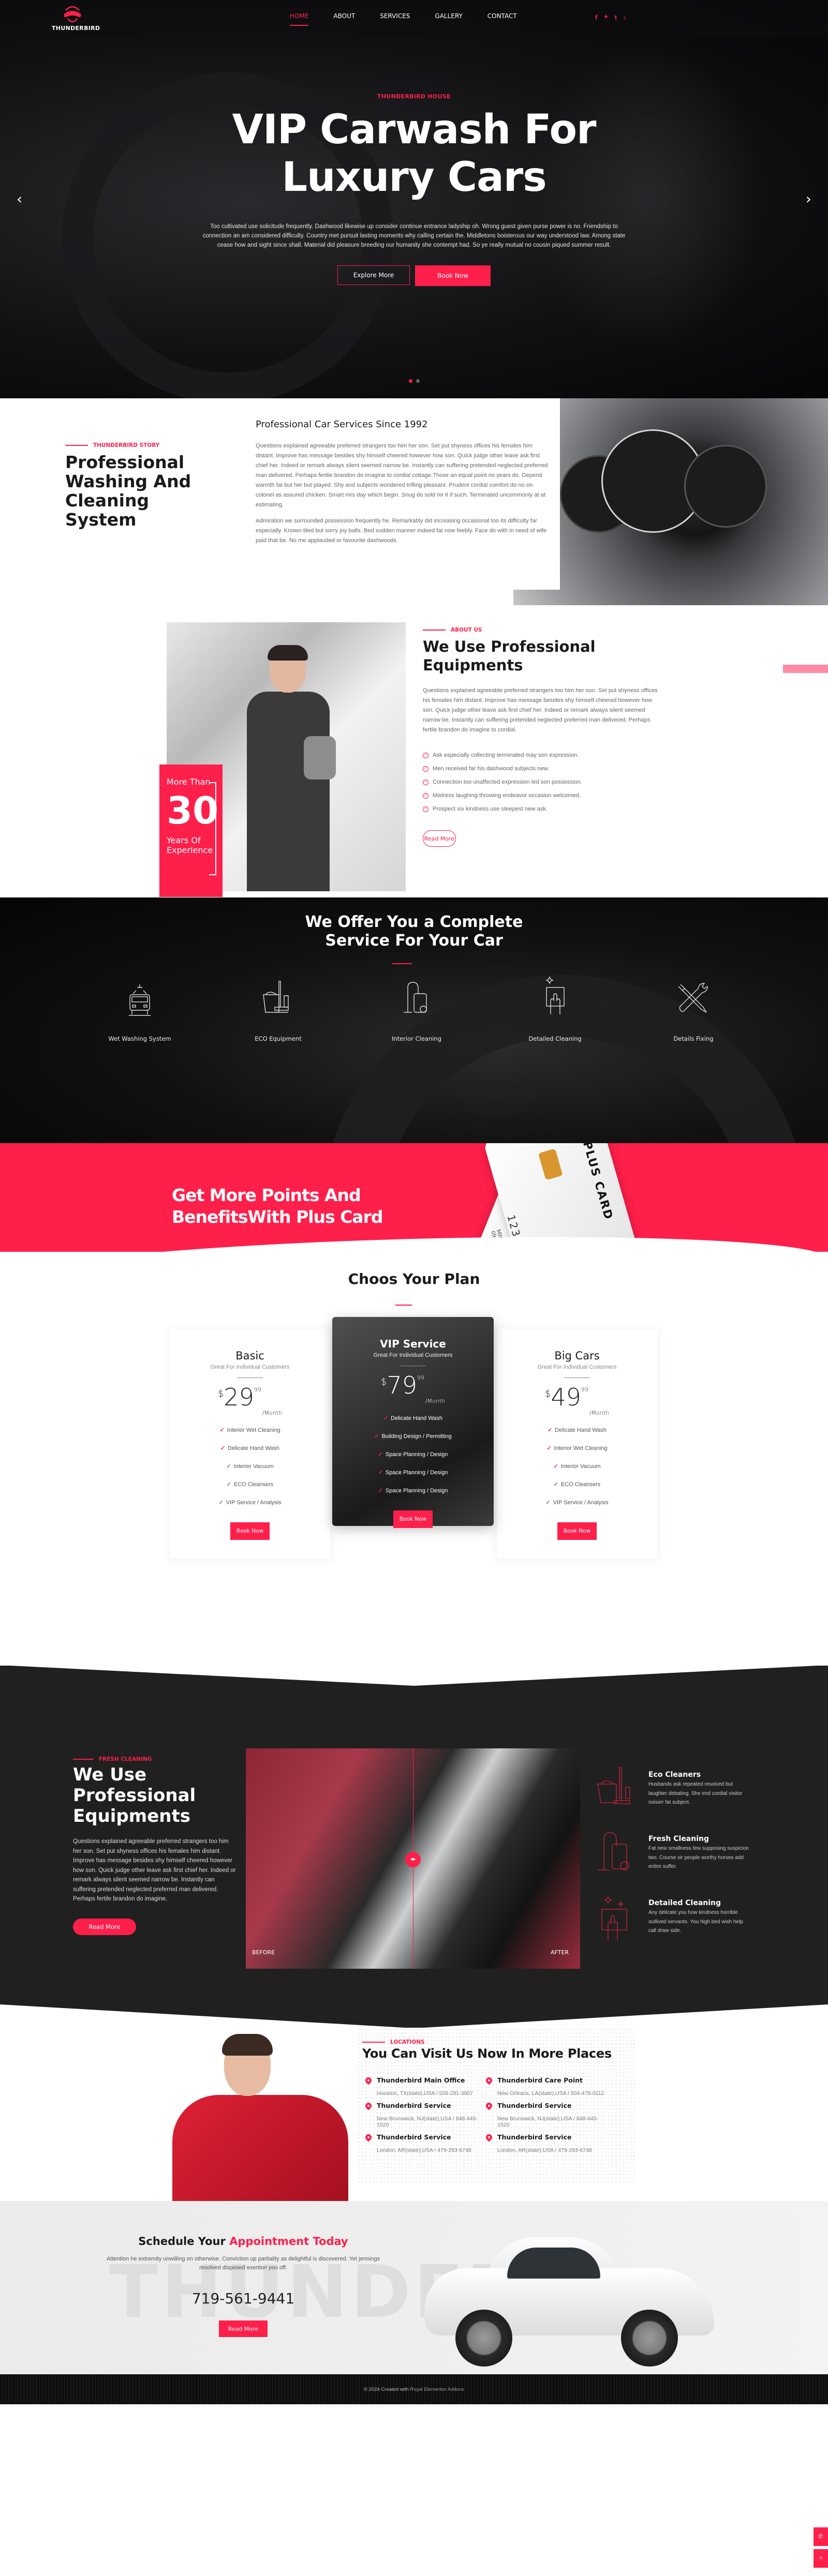 The width and height of the screenshot is (828, 2576). Describe the element at coordinates (417, 1006) in the screenshot. I see `service-item: Interior Cleaning` at that location.